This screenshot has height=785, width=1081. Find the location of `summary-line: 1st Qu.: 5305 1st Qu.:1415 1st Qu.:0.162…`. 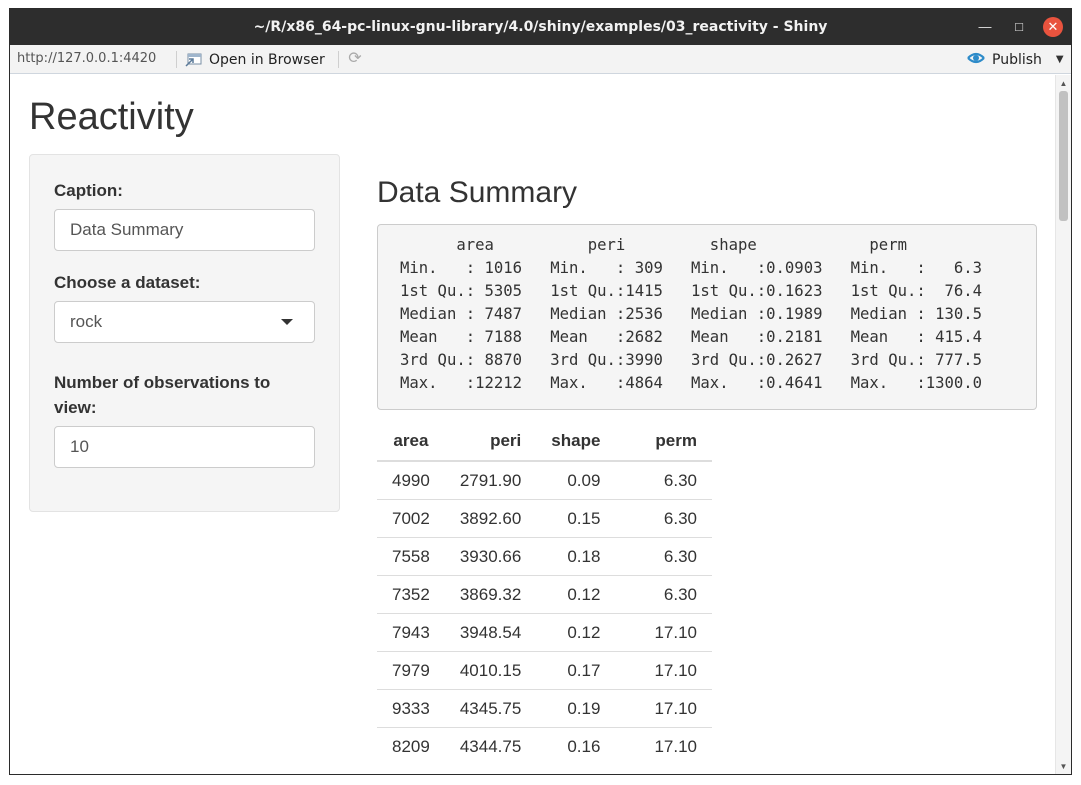

summary-line: 1st Qu.: 5305 1st Qu.:1415 1st Qu.:0.162… is located at coordinates (691, 291).